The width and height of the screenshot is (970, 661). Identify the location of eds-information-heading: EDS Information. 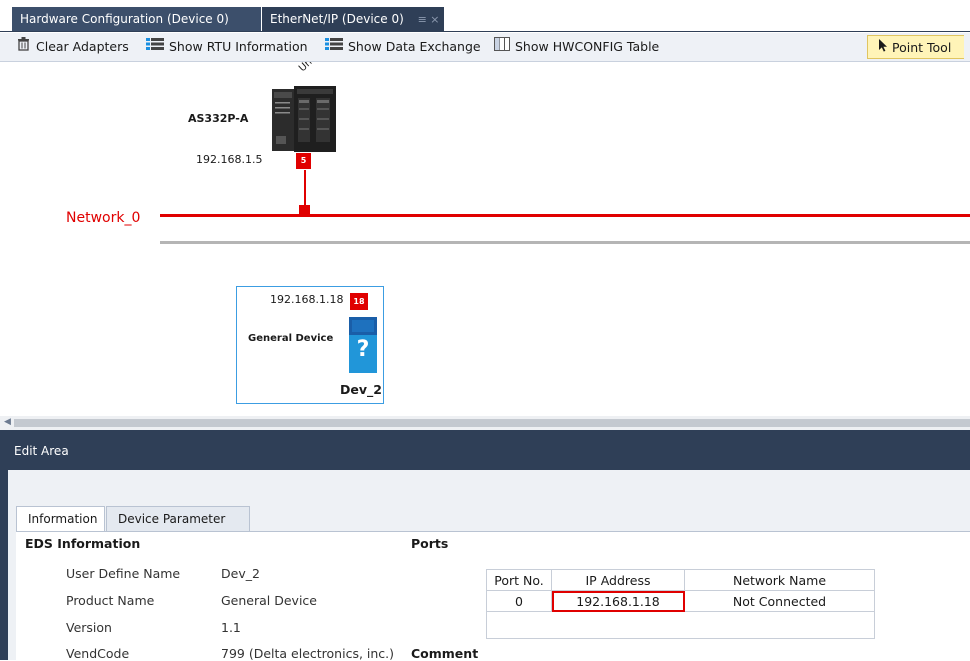
(83, 543).